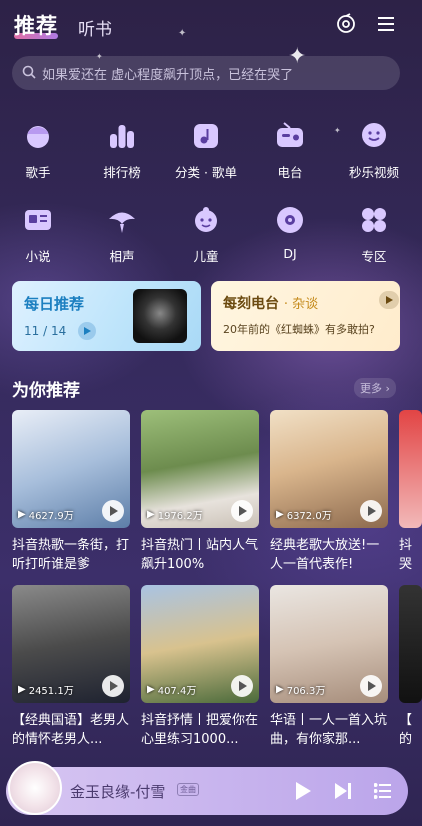 This screenshot has height=826, width=422. I want to click on shortcut-singer: 歌手, so click(38, 148).